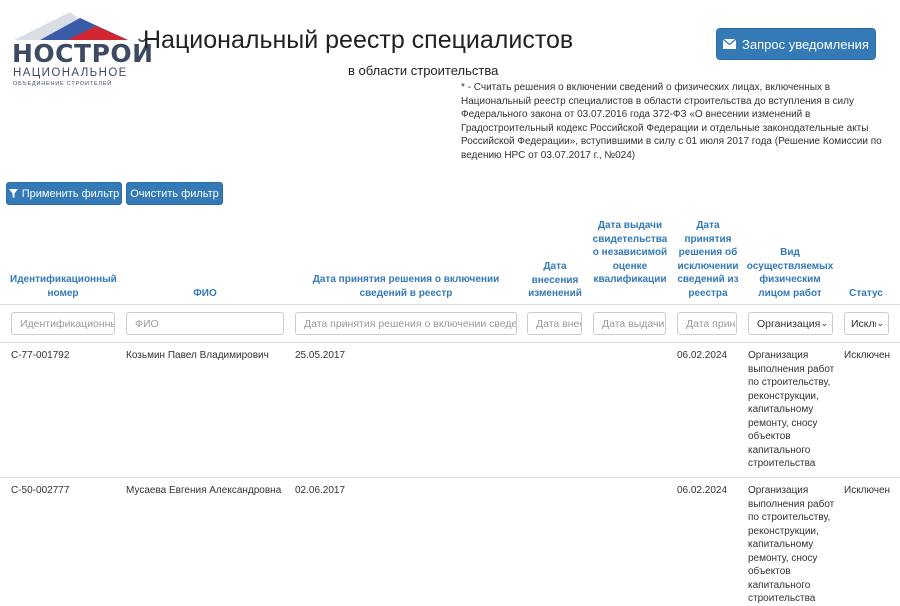  I want to click on apply-filter-button: Применить фильтр, so click(64, 193).